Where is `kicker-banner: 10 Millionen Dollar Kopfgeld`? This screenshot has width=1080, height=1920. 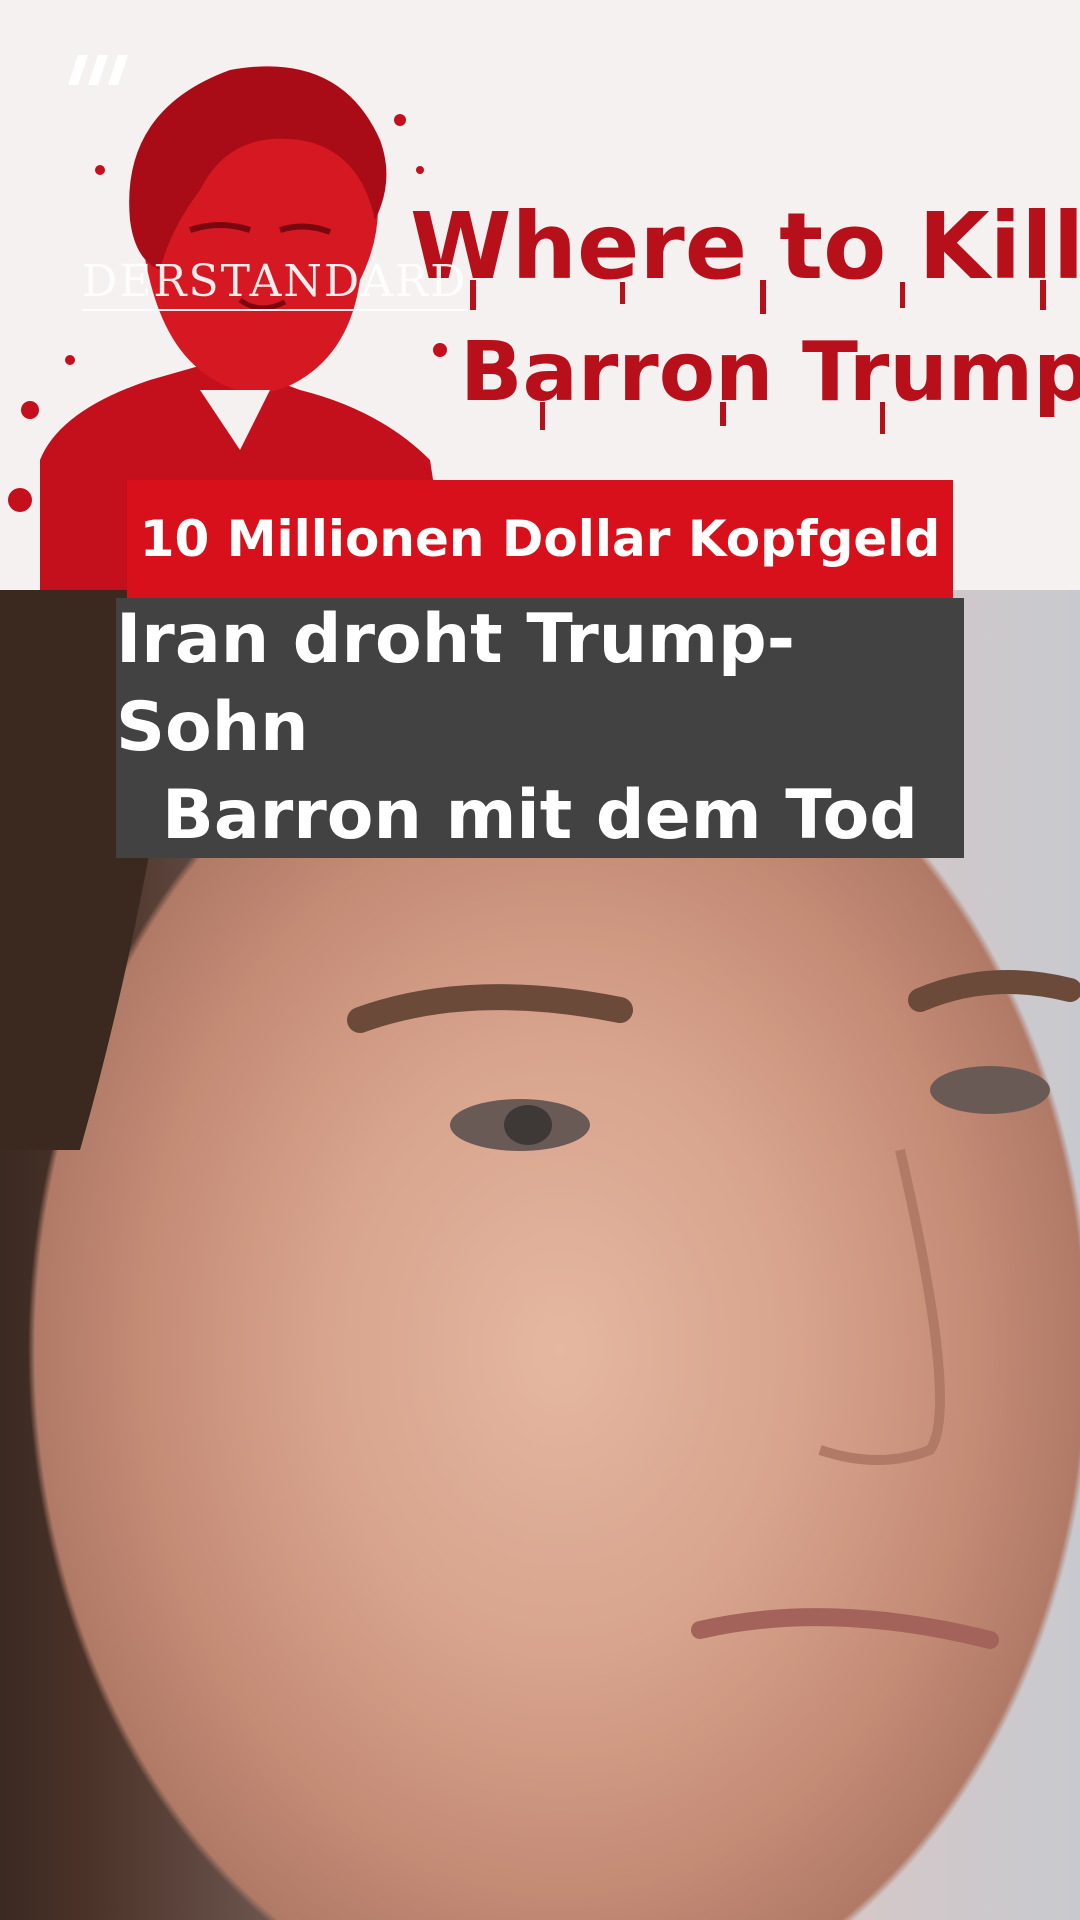 kicker-banner: 10 Millionen Dollar Kopfgeld is located at coordinates (540, 539).